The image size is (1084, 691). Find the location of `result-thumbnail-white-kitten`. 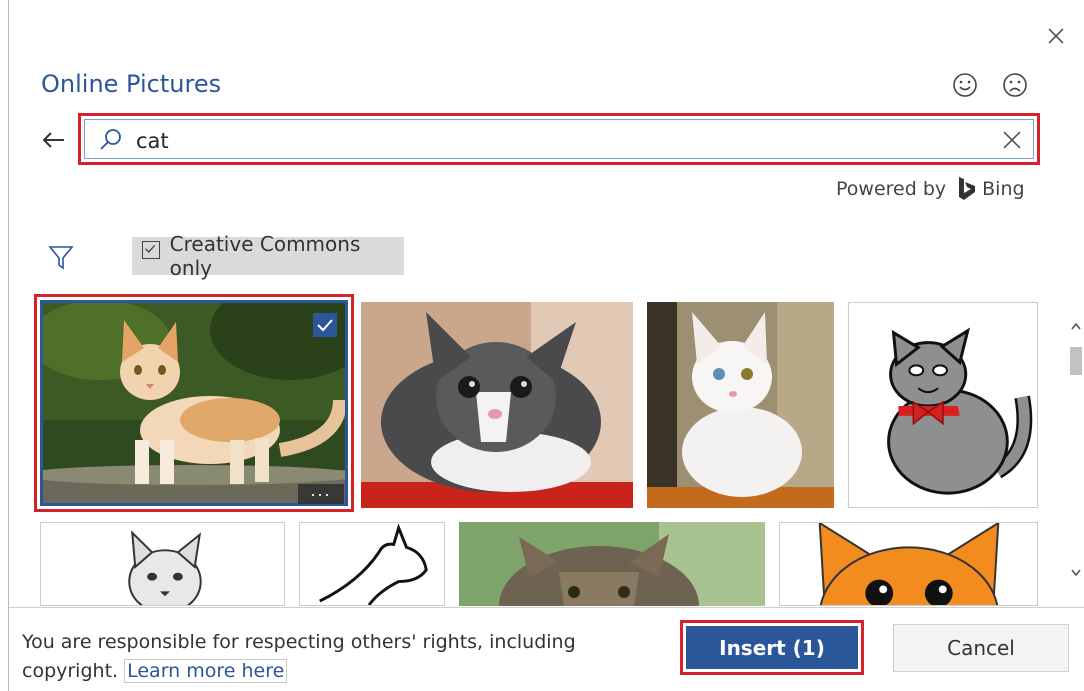

result-thumbnail-white-kitten is located at coordinates (740, 405).